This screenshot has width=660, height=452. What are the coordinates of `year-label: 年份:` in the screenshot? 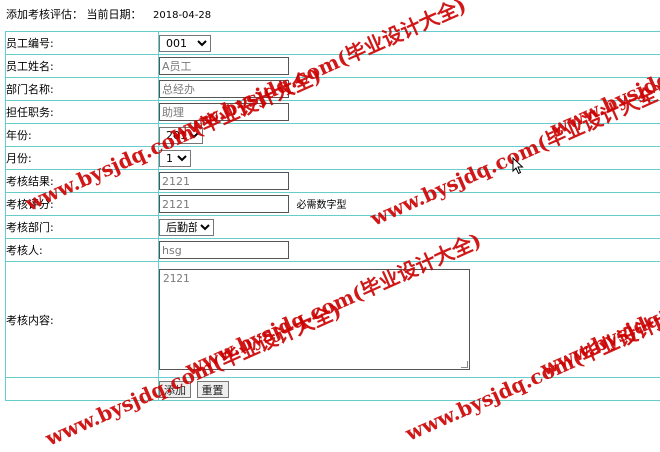 It's located at (82, 135).